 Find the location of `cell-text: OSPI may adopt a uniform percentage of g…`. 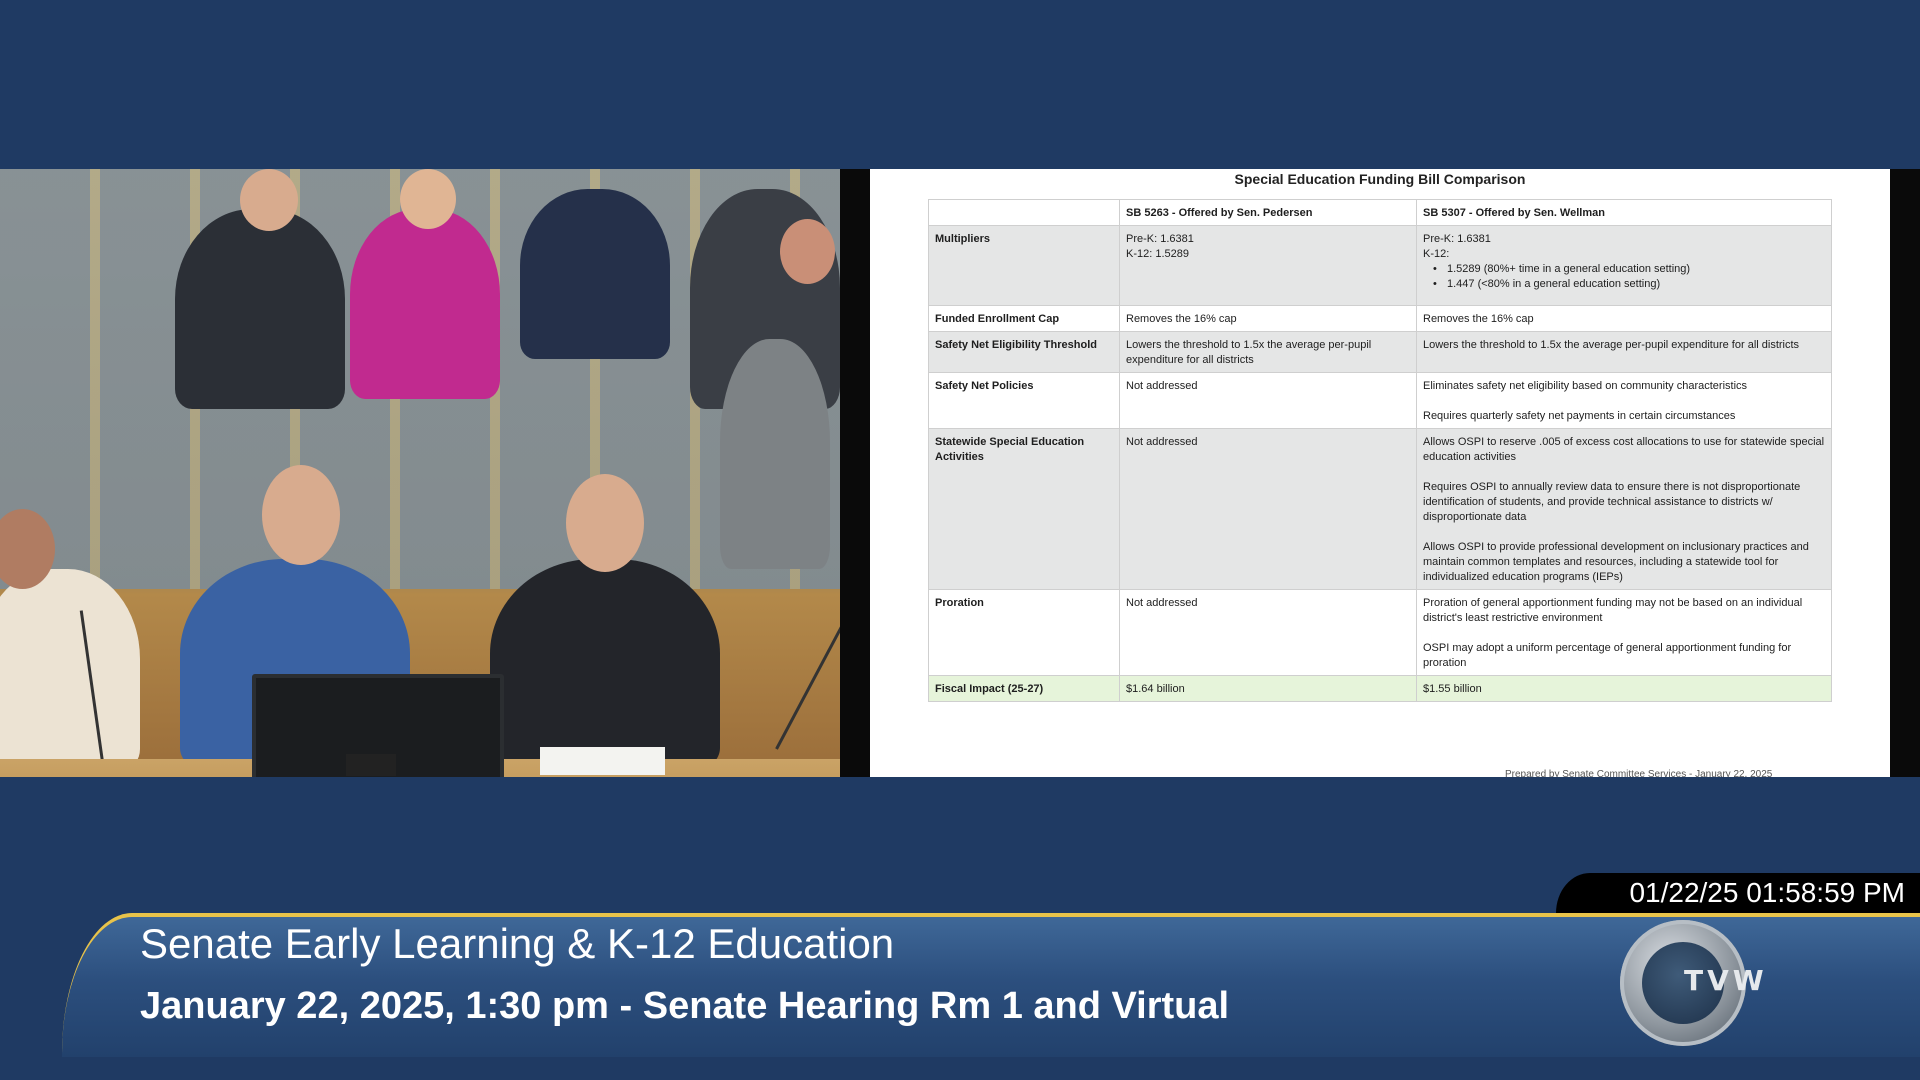

cell-text: OSPI may adopt a uniform percentage of g… is located at coordinates (1607, 655).